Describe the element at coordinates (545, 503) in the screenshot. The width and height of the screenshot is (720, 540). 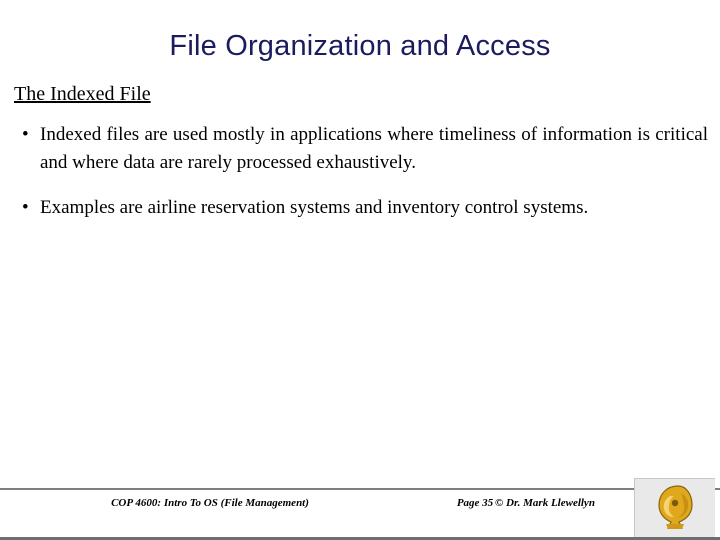
I see `footer-author-text: © Dr. Mark Llewellyn` at that location.